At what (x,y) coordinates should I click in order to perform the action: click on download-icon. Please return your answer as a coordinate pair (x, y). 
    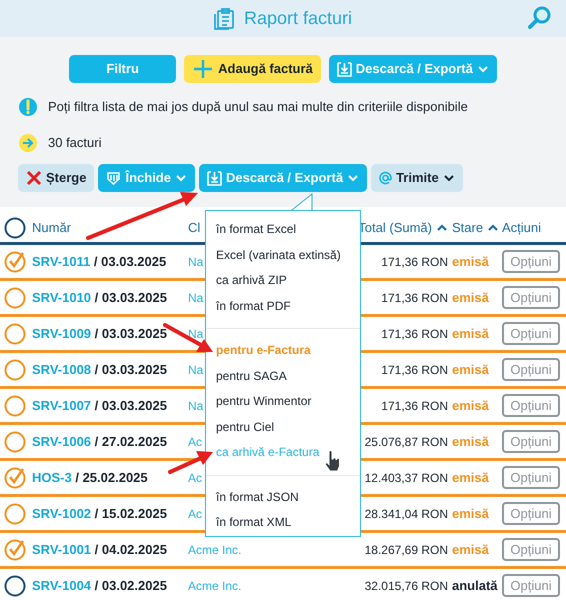
    Looking at the image, I should click on (344, 69).